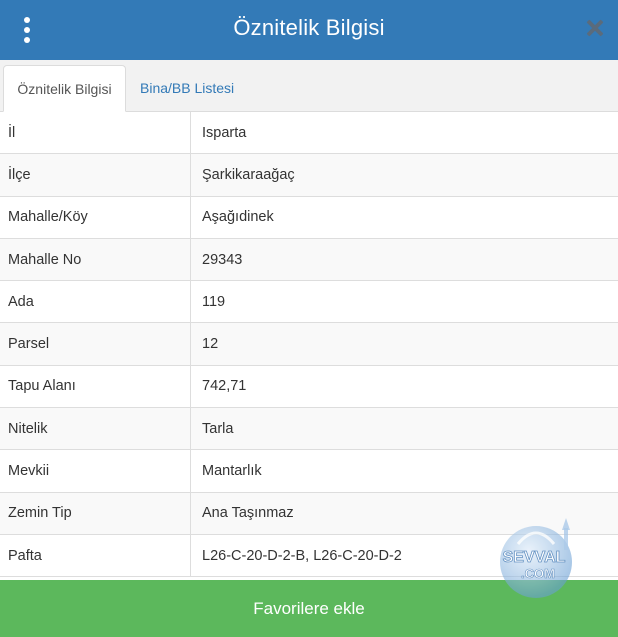 Image resolution: width=618 pixels, height=637 pixels. What do you see at coordinates (309, 175) in the screenshot?
I see `table-row: İlçe Şarkikaraağaç` at bounding box center [309, 175].